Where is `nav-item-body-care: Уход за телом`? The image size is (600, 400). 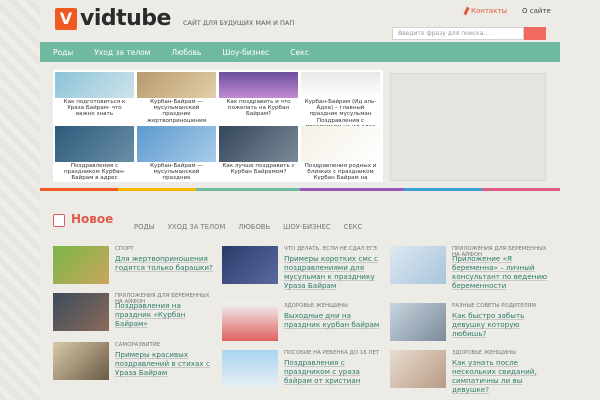 nav-item-body-care: Уход за телом is located at coordinates (122, 52).